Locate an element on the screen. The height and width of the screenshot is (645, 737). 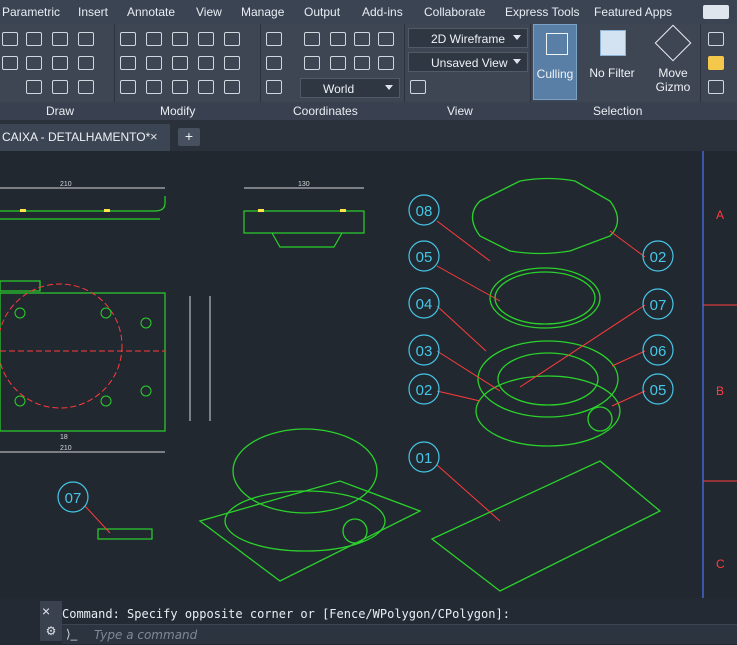
viewports-icon is located at coordinates (418, 87).